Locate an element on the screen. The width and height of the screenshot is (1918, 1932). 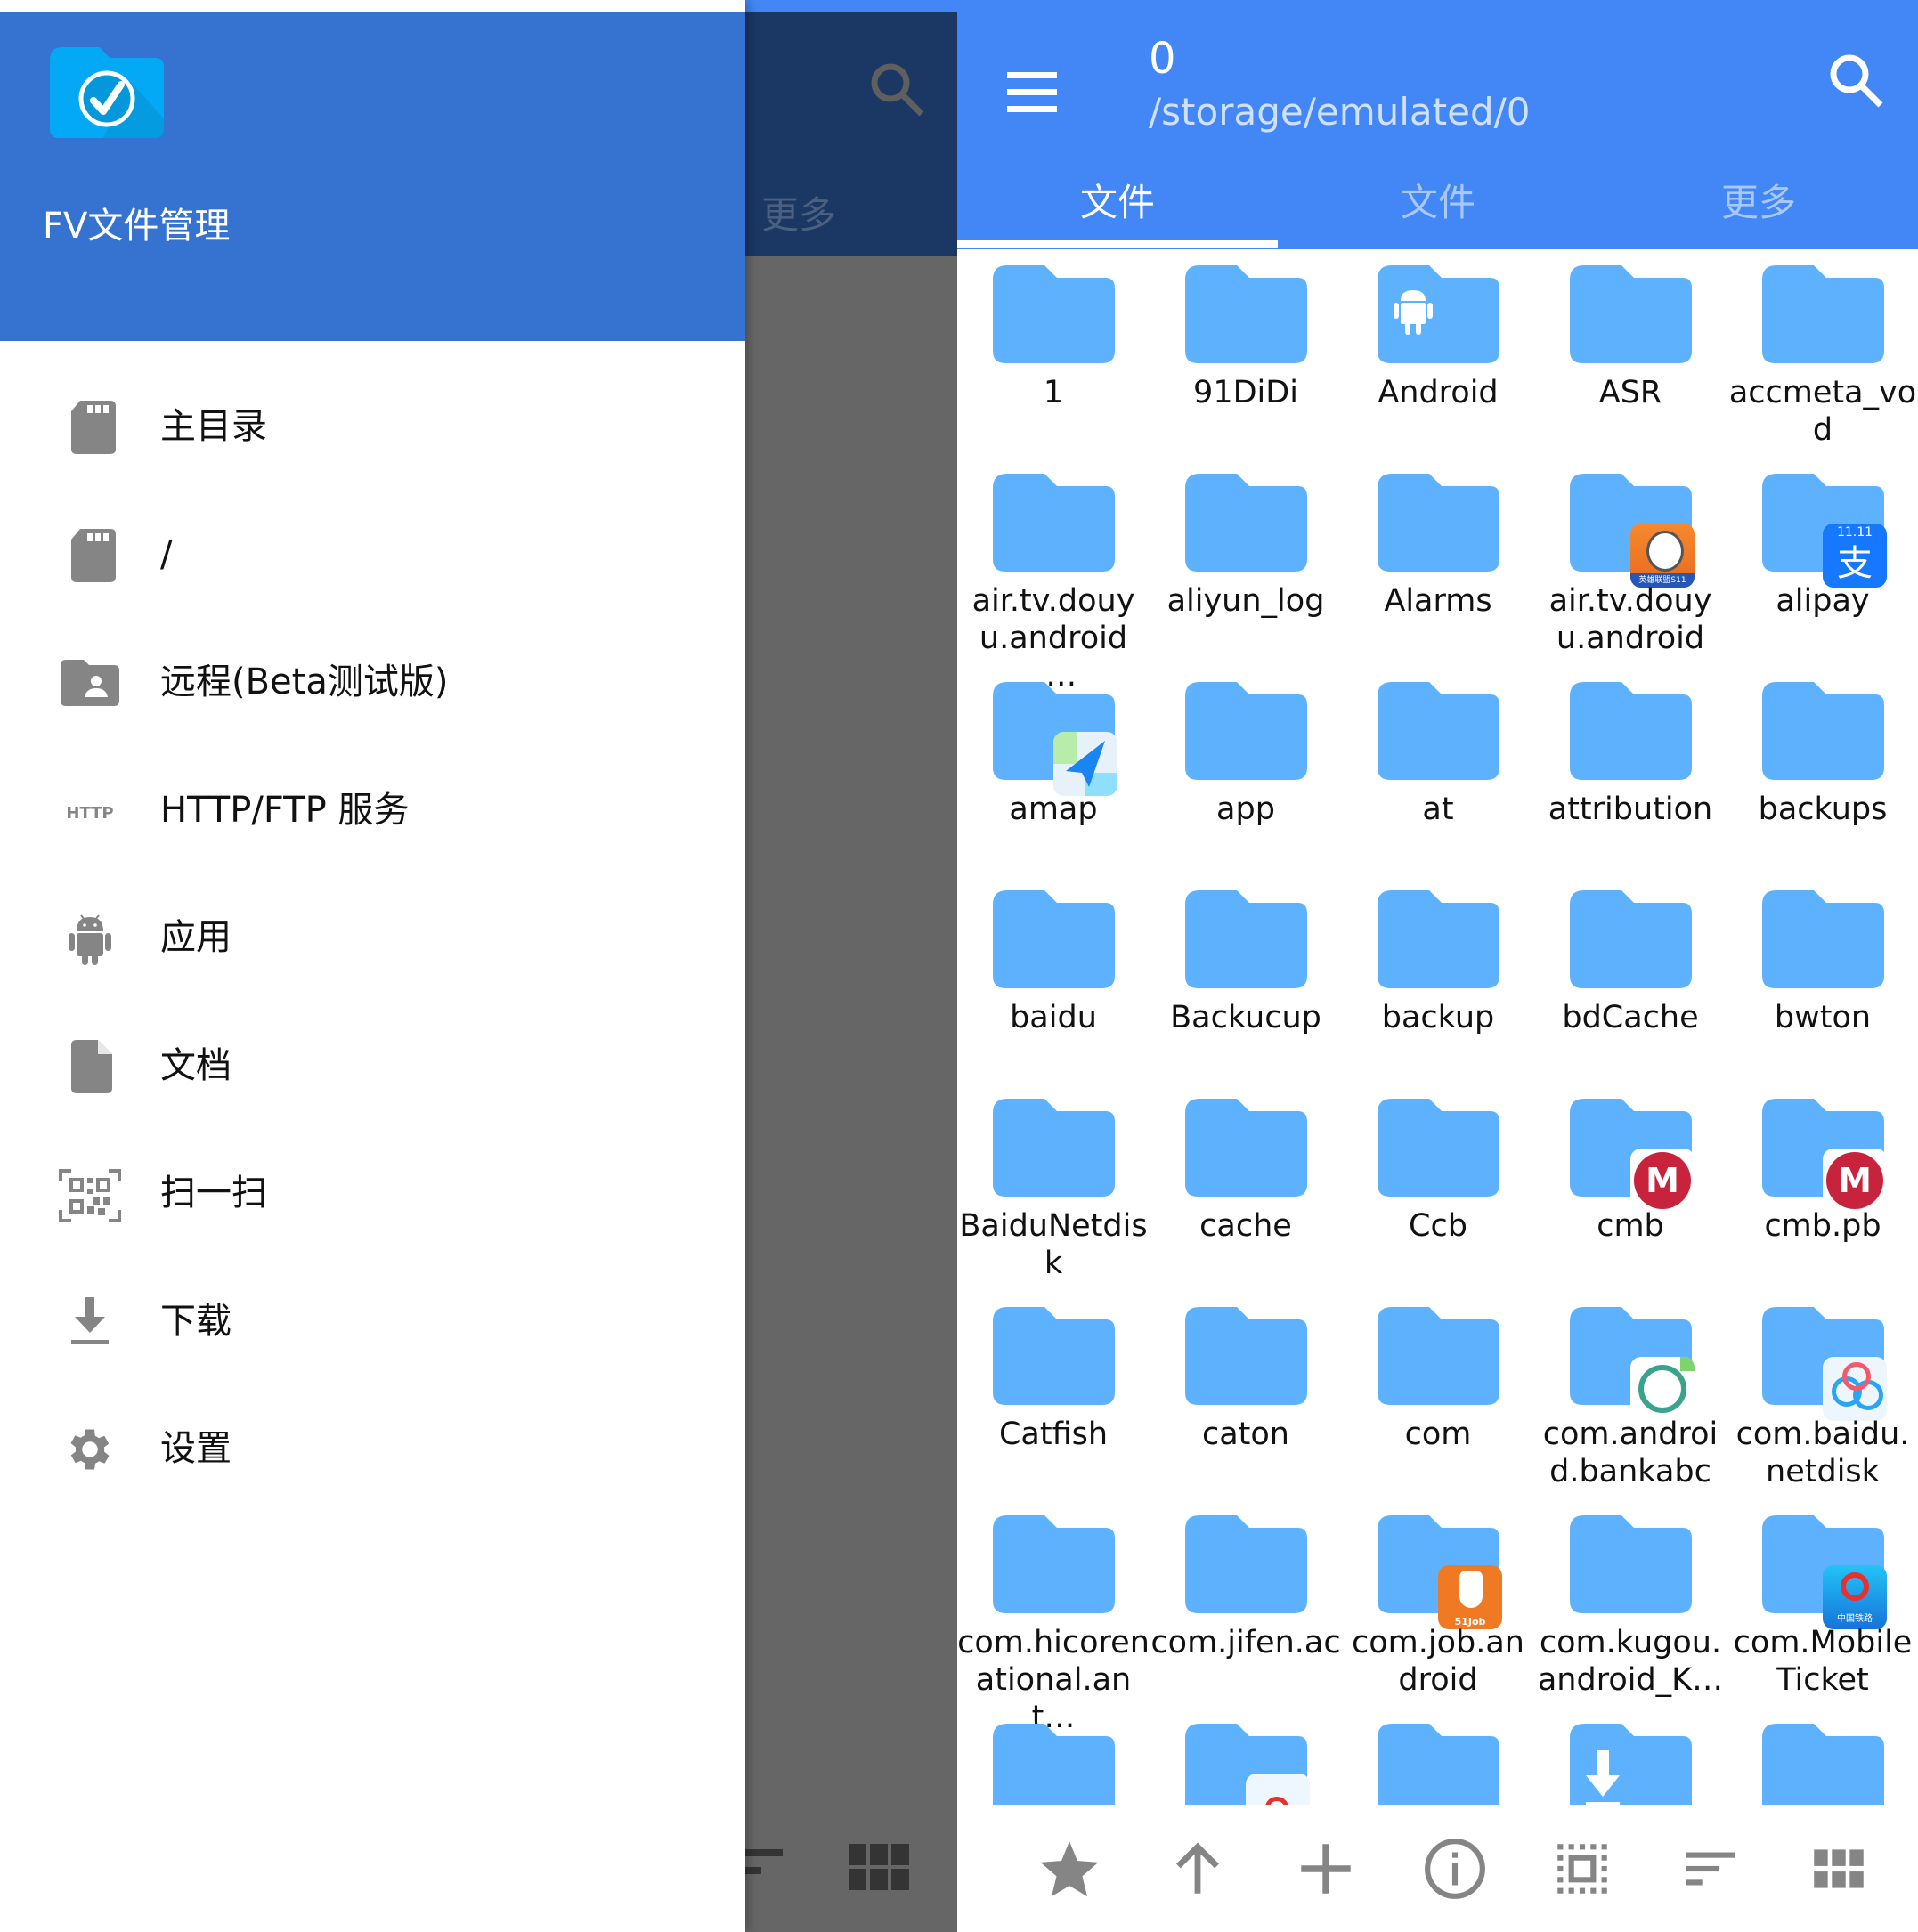
tab-files-2: 文件 is located at coordinates (1438, 203).